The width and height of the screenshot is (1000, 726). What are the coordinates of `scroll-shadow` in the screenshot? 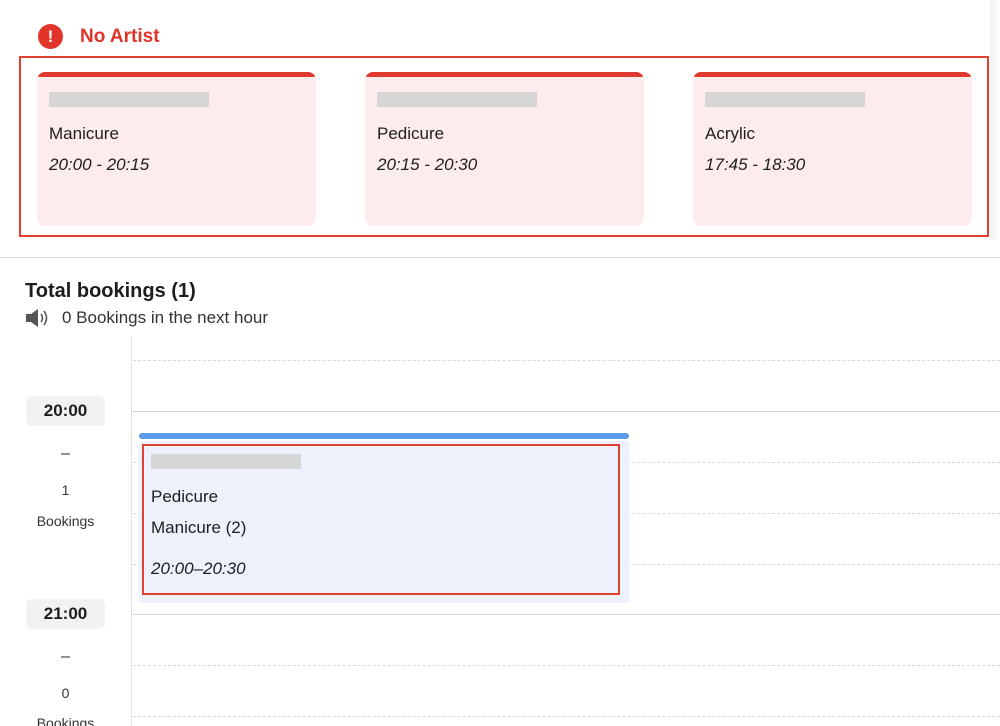 It's located at (995, 120).